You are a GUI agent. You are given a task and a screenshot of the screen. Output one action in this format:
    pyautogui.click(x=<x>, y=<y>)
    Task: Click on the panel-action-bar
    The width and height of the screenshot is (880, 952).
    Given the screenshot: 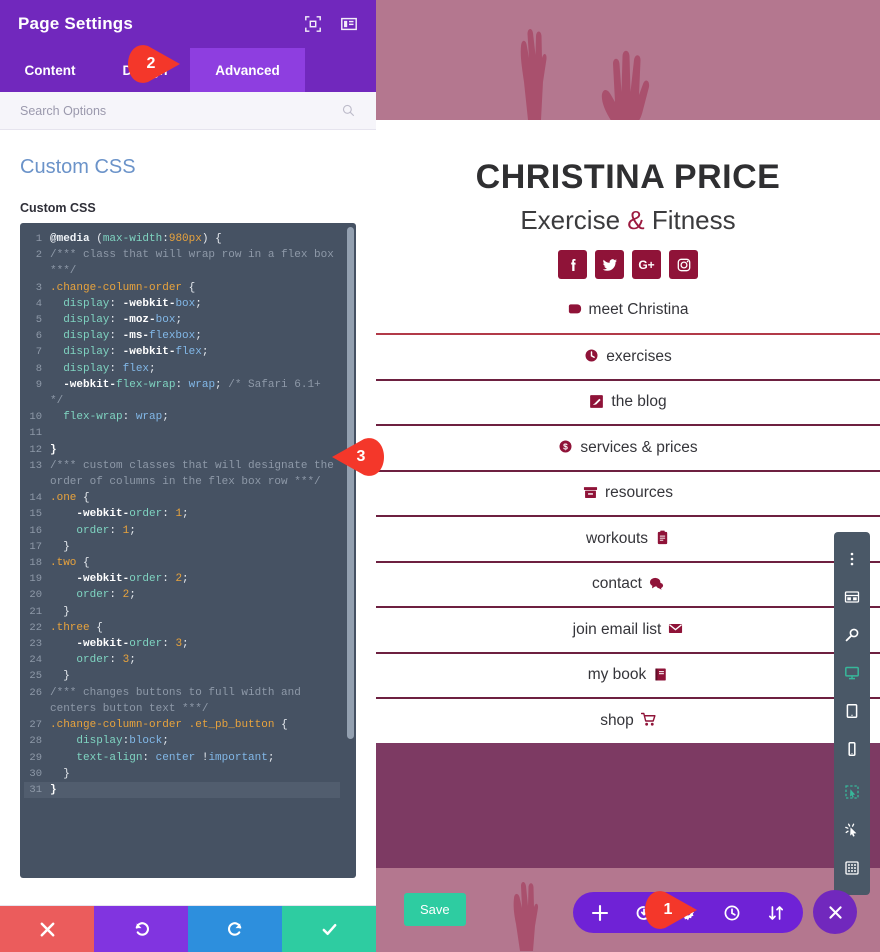 What is the action you would take?
    pyautogui.click(x=188, y=928)
    